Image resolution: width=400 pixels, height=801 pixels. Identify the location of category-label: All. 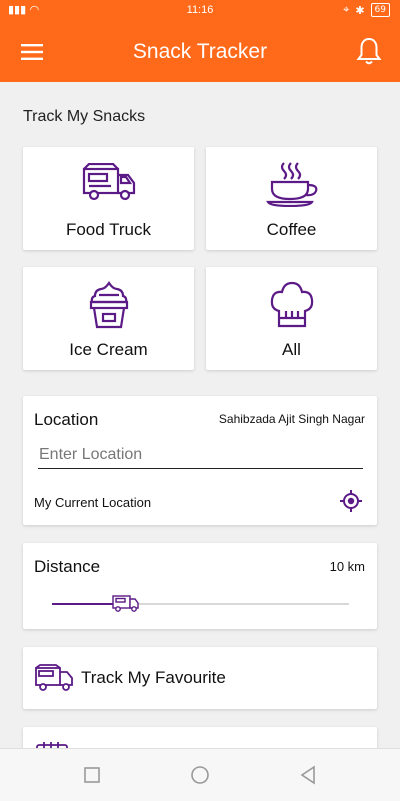
(291, 349).